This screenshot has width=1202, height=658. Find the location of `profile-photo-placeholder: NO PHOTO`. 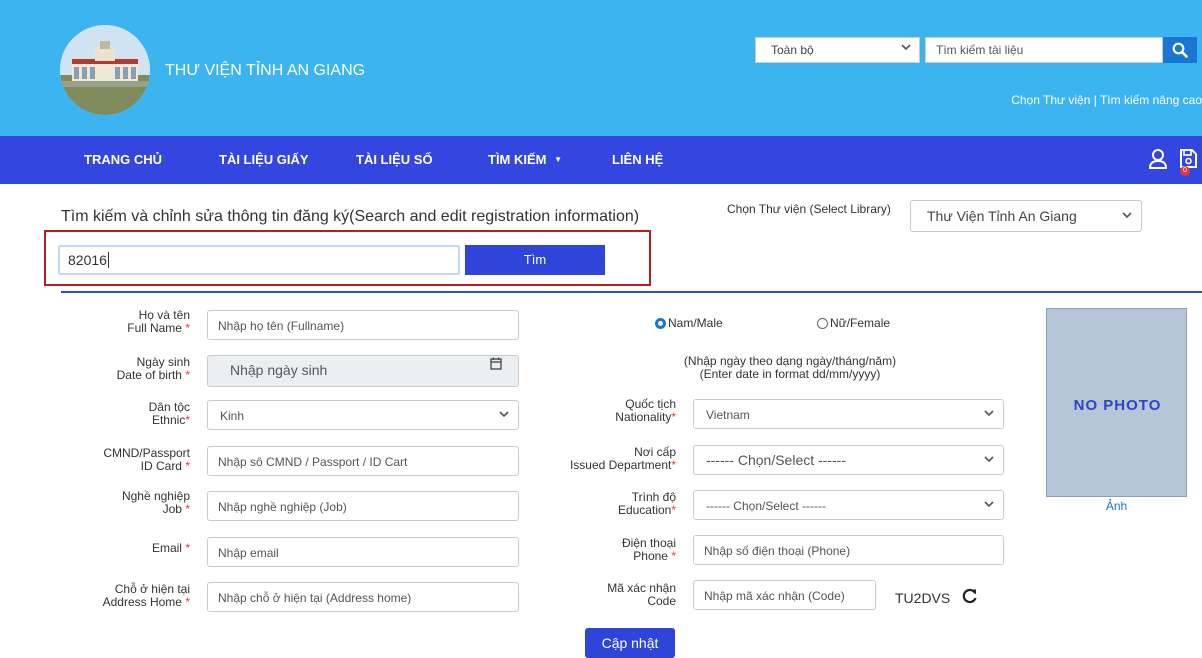

profile-photo-placeholder: NO PHOTO is located at coordinates (1116, 402).